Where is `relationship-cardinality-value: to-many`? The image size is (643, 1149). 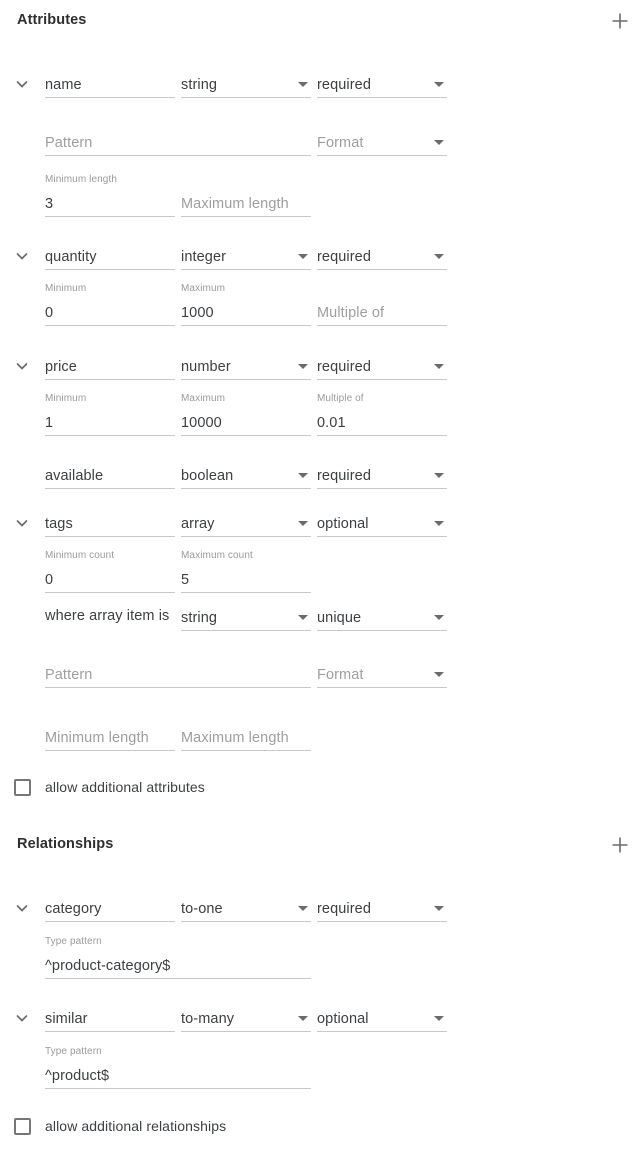
relationship-cardinality-value: to-many is located at coordinates (208, 1019).